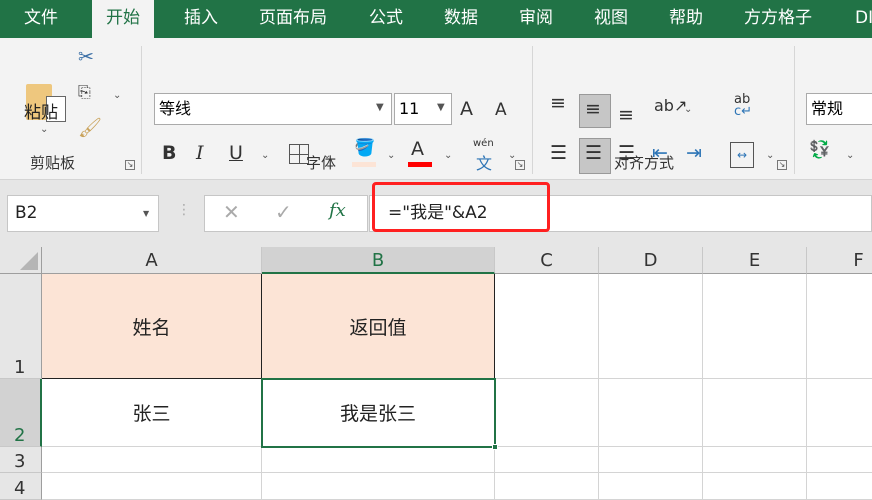 This screenshot has height=500, width=872. Describe the element at coordinates (558, 103) in the screenshot. I see `align-top-icon: ≡` at that location.